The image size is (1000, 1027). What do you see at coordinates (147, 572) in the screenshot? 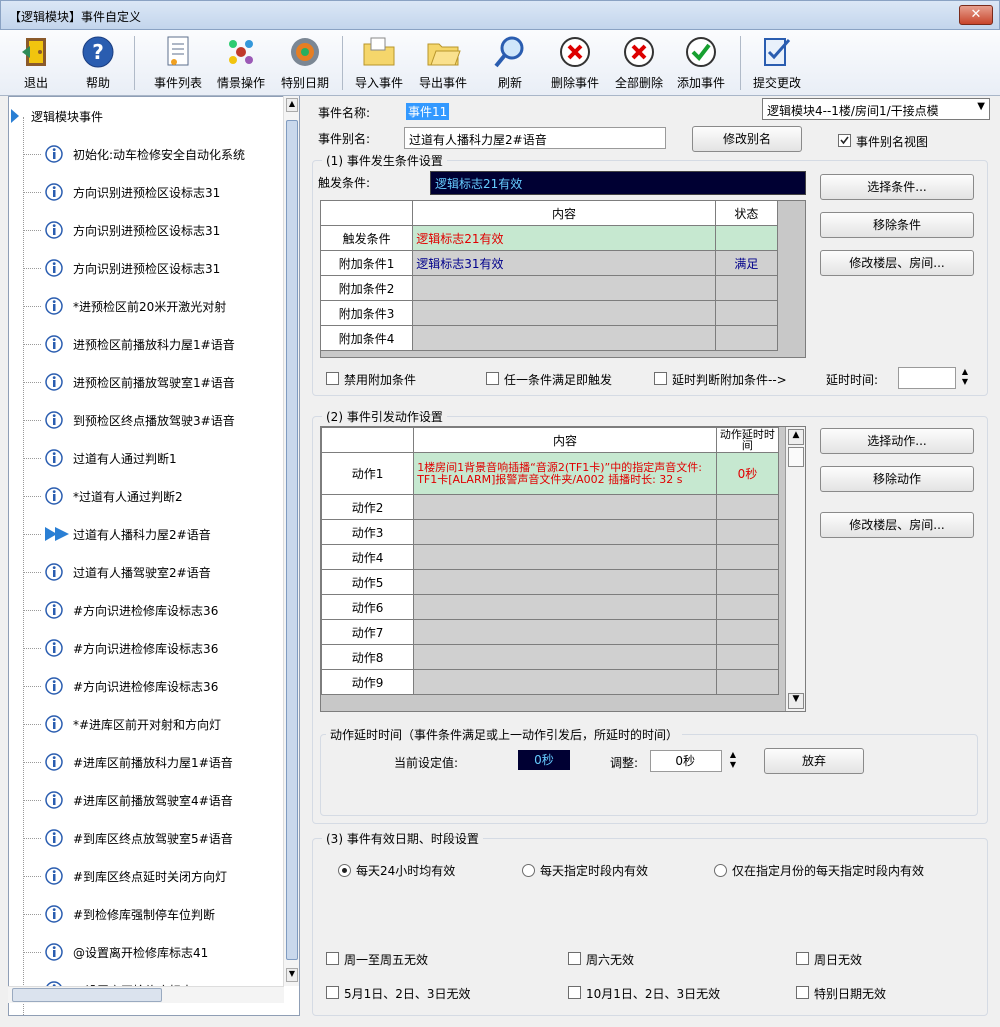
I see `tree-item: 过道有人播驾驶室2#语音` at bounding box center [147, 572].